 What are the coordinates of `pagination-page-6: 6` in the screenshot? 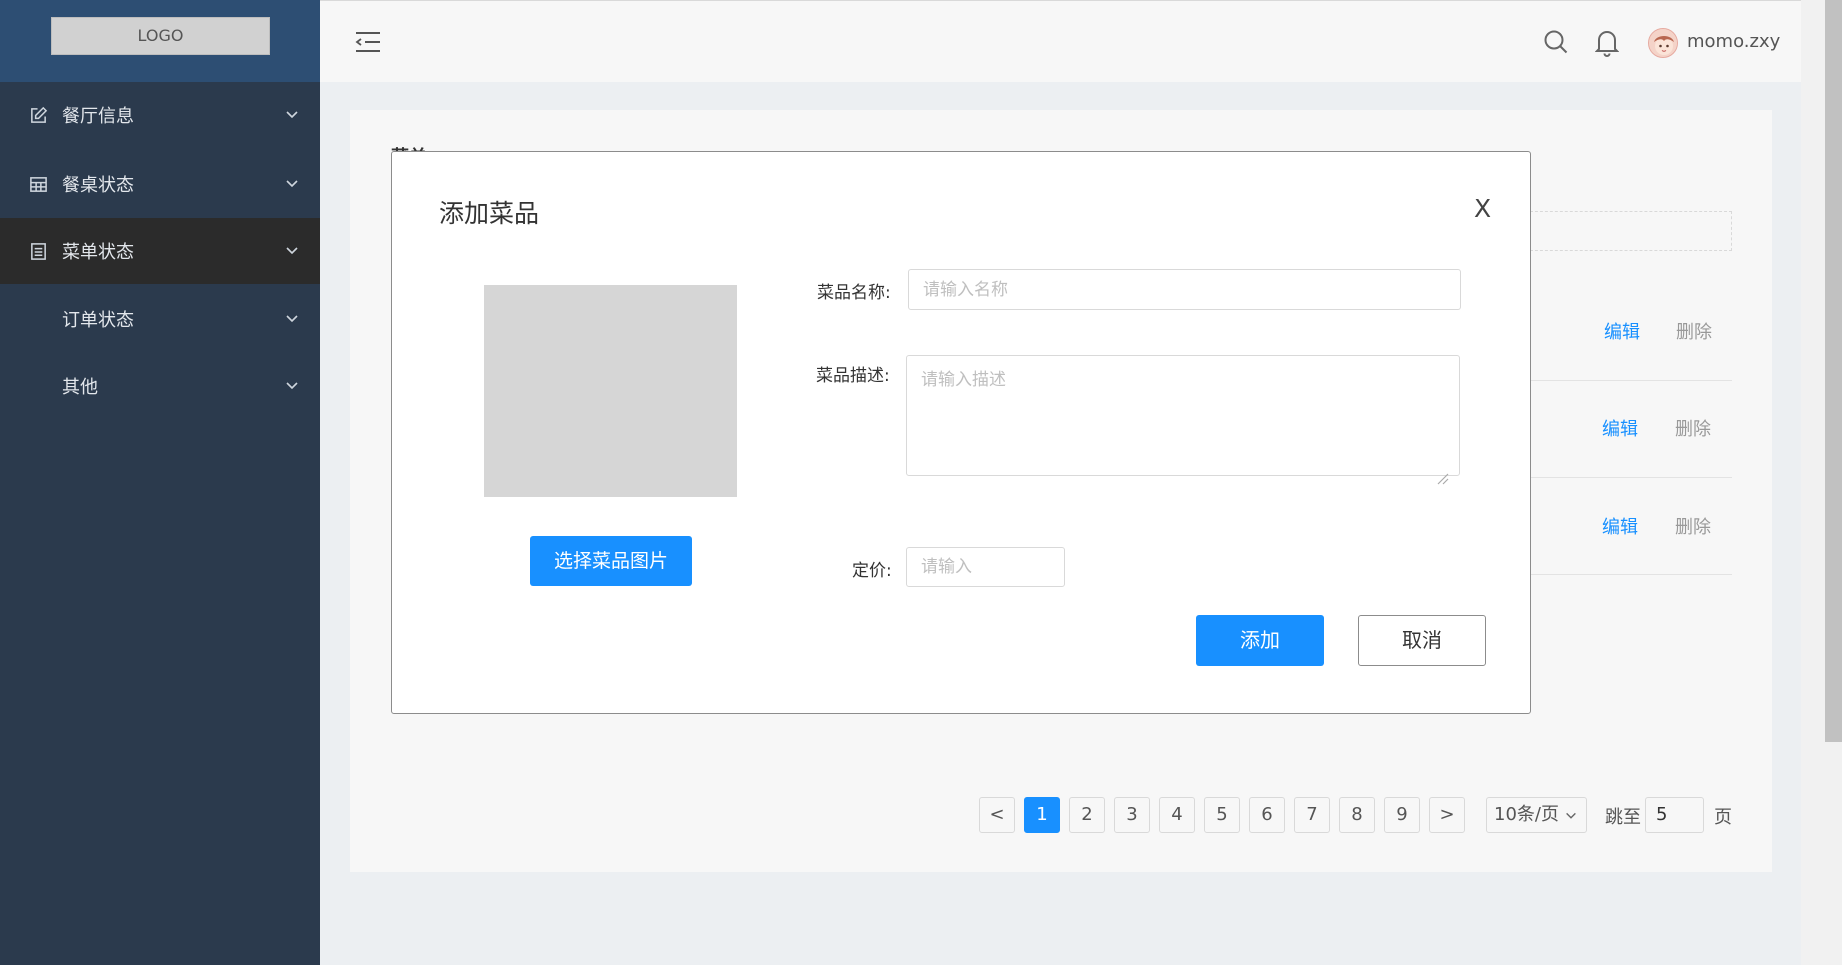 It's located at (1267, 815).